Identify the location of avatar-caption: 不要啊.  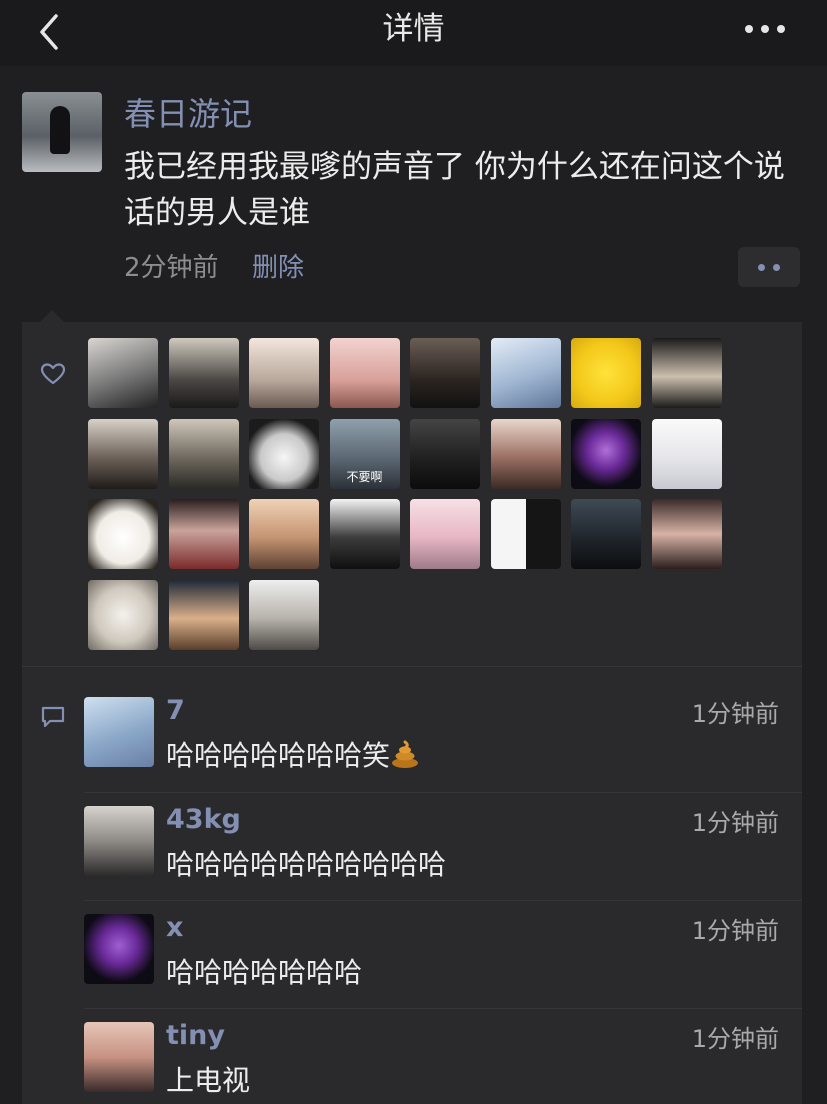
(364, 476).